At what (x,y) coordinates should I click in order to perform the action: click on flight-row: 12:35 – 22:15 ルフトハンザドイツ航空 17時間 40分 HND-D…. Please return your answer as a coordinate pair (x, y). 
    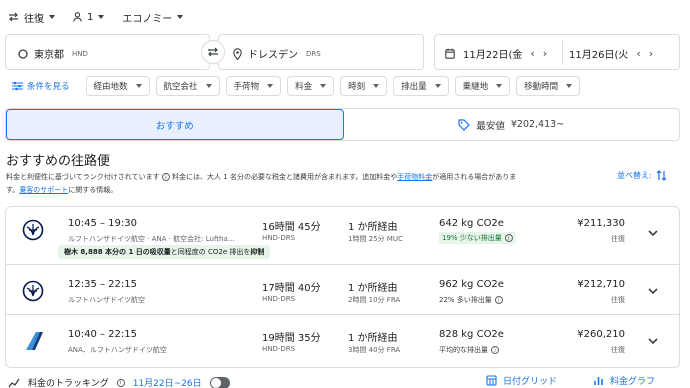
    Looking at the image, I should click on (342, 290).